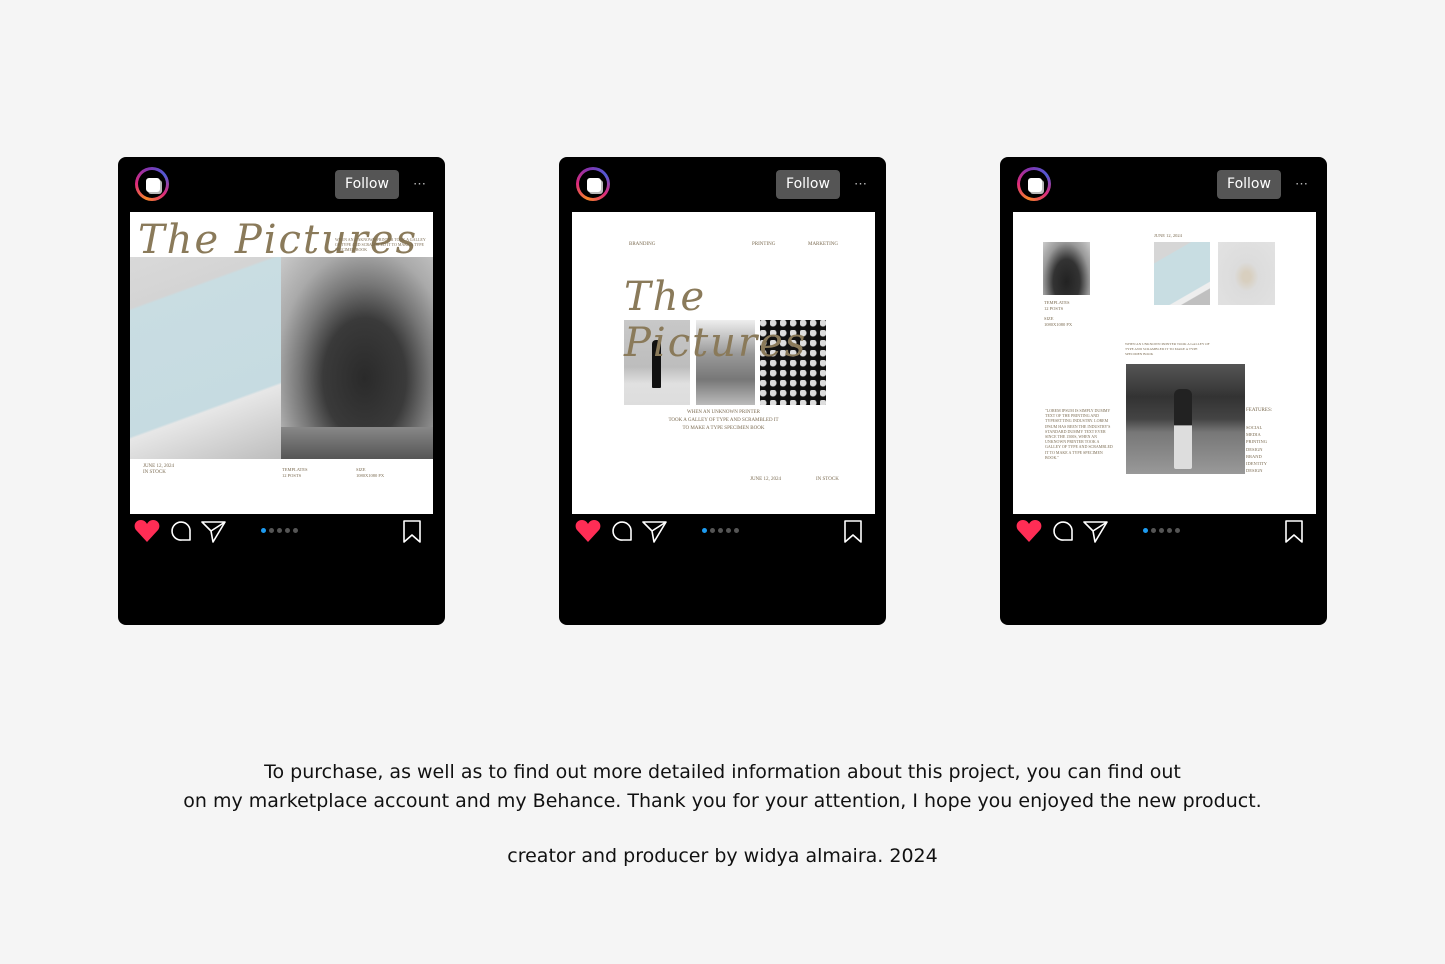 This screenshot has width=1445, height=964. Describe the element at coordinates (1256, 442) in the screenshot. I see `feature-item: Printing` at that location.